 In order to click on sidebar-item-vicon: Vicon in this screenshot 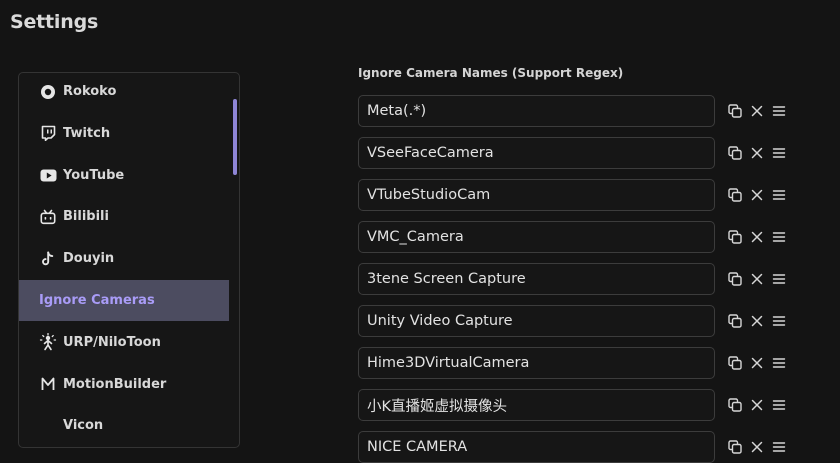, I will do `click(124, 425)`.